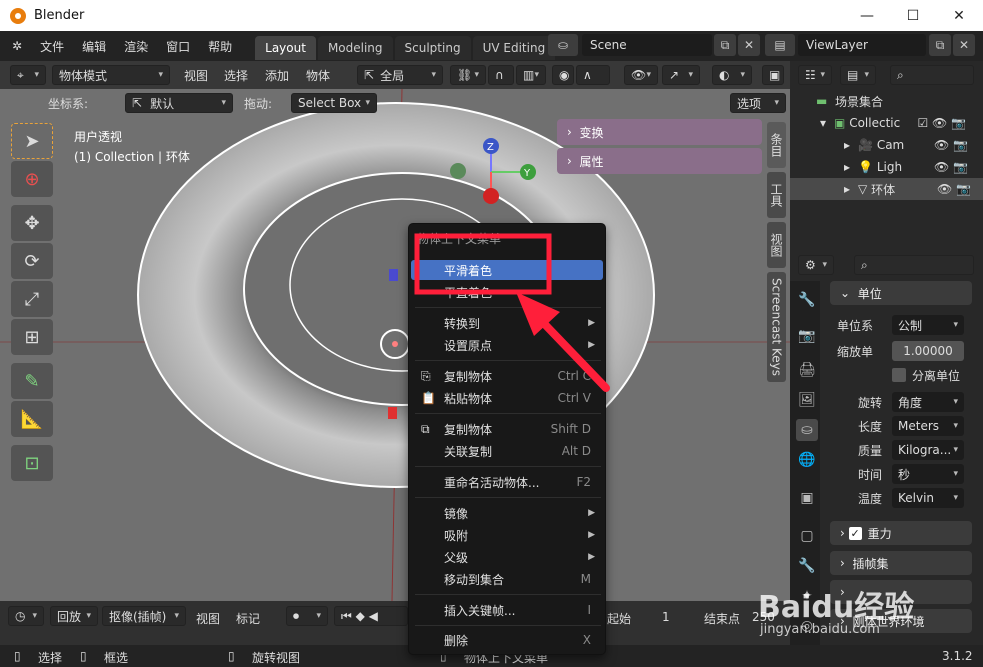  Describe the element at coordinates (951, 145) in the screenshot. I see `camera-visibility-icon: 👁 📷` at that location.